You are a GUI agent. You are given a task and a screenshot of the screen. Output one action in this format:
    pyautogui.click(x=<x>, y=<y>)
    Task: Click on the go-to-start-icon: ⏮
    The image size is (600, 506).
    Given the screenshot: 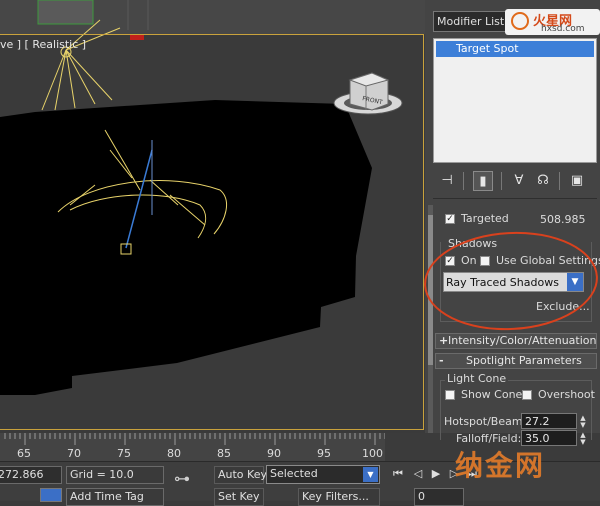 What is the action you would take?
    pyautogui.click(x=398, y=474)
    